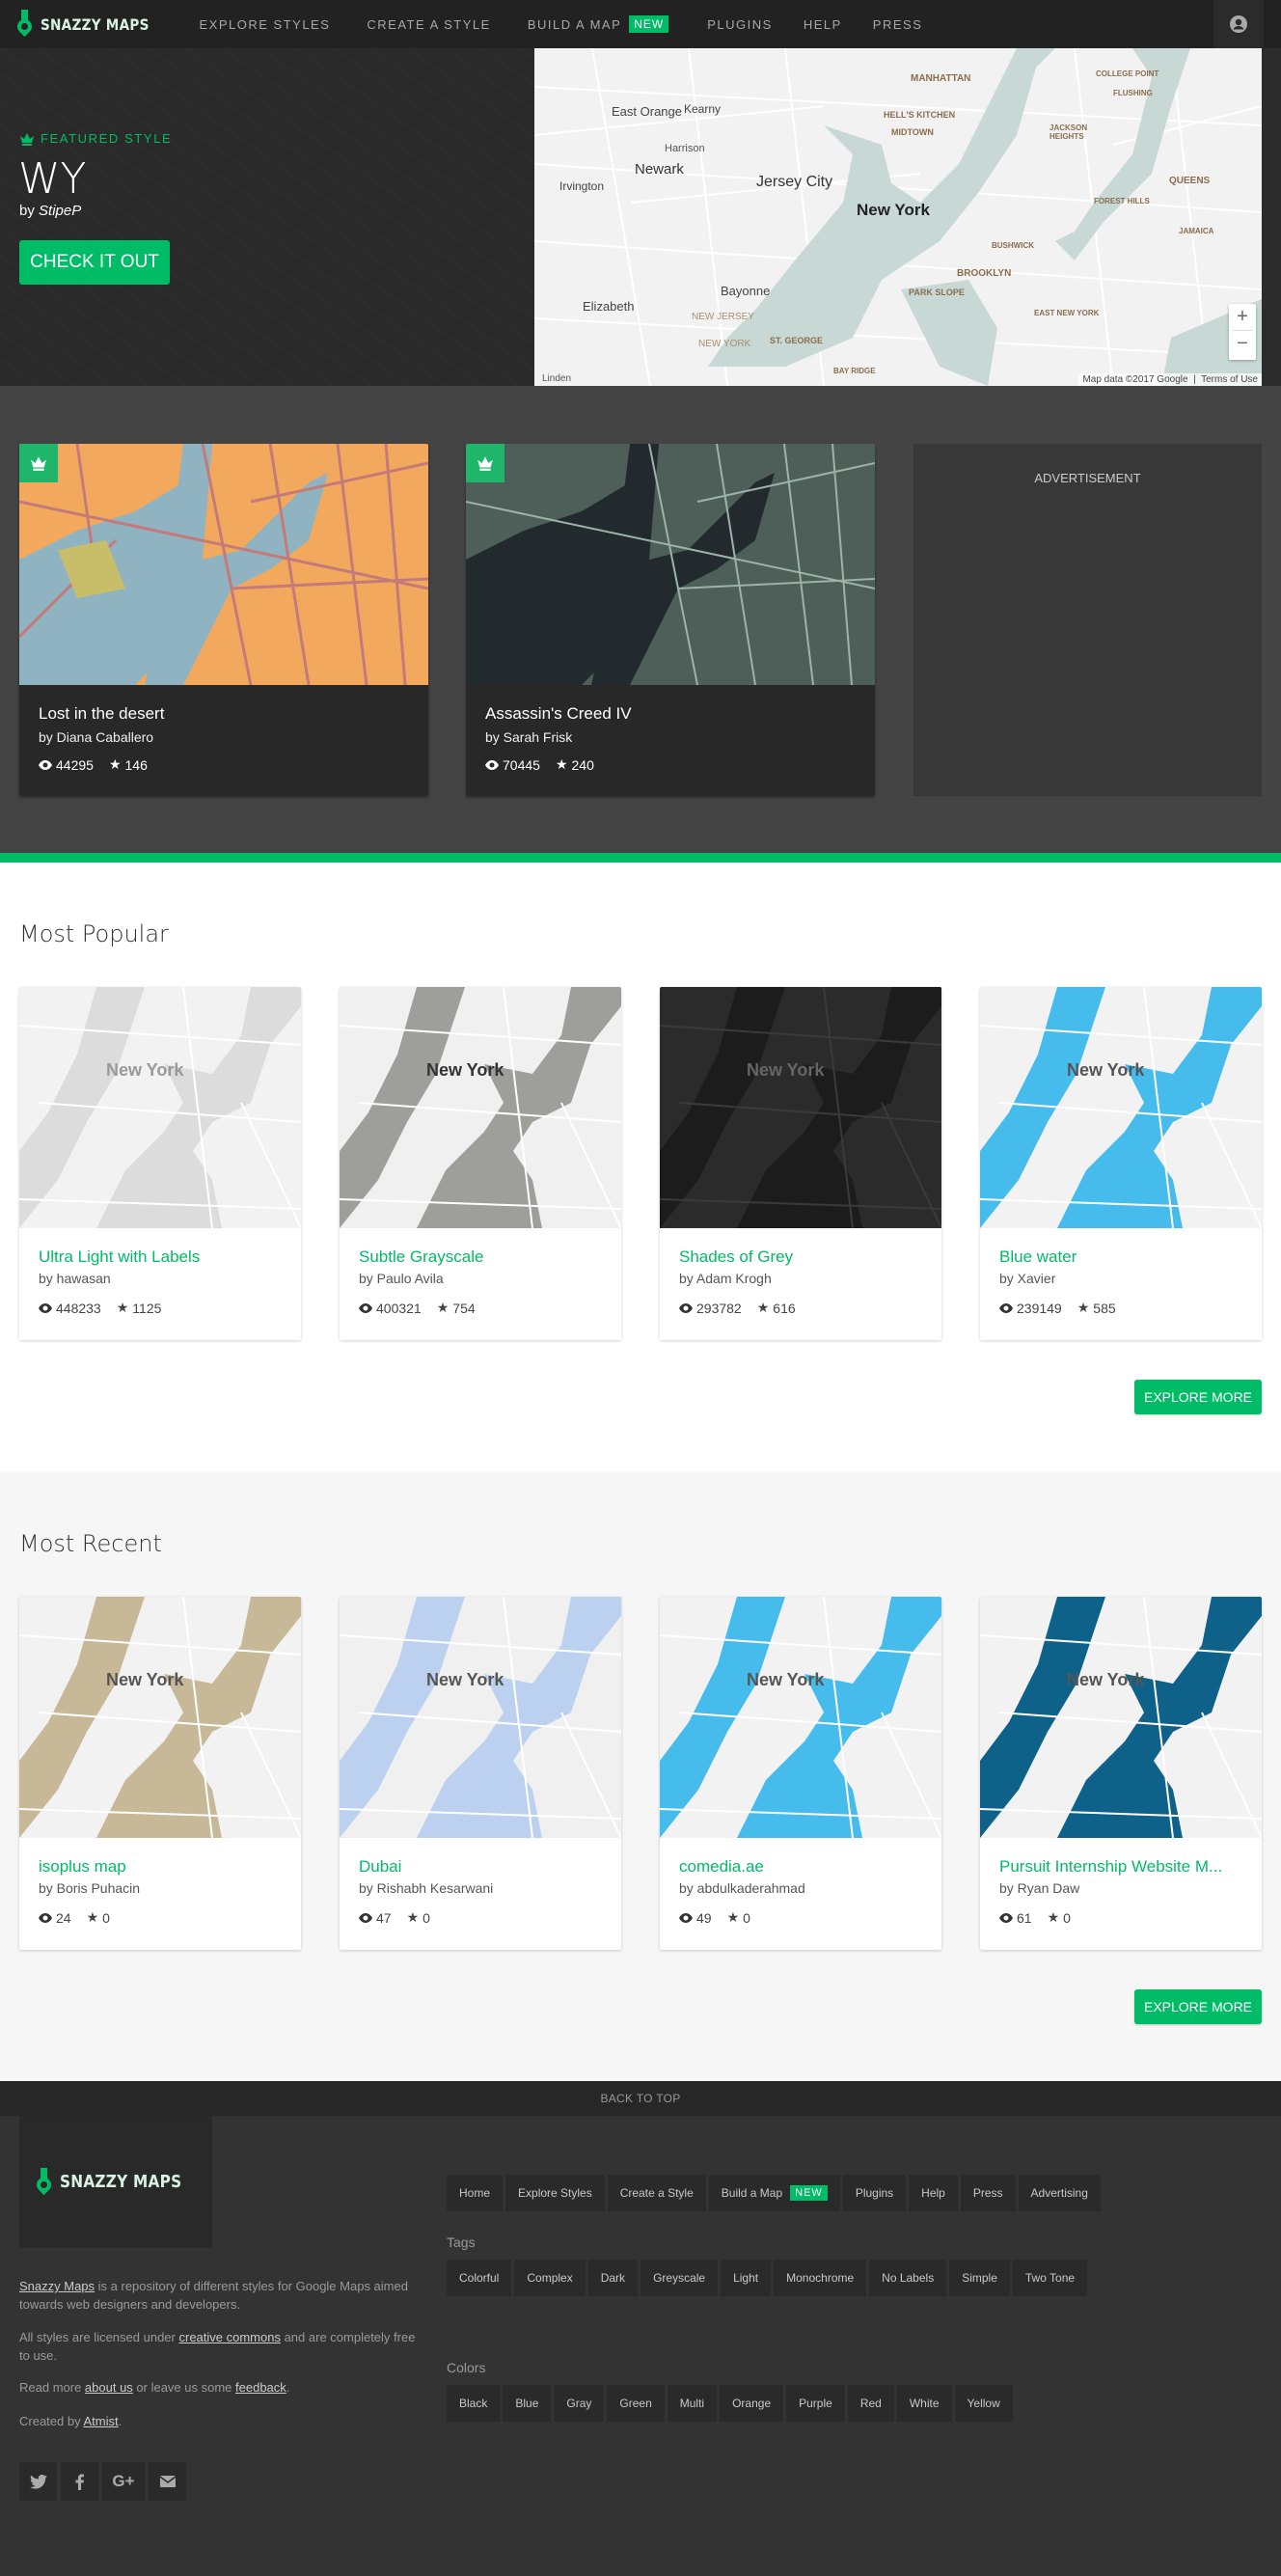 This screenshot has width=1281, height=2576. I want to click on tag-button: Colorful, so click(480, 2278).